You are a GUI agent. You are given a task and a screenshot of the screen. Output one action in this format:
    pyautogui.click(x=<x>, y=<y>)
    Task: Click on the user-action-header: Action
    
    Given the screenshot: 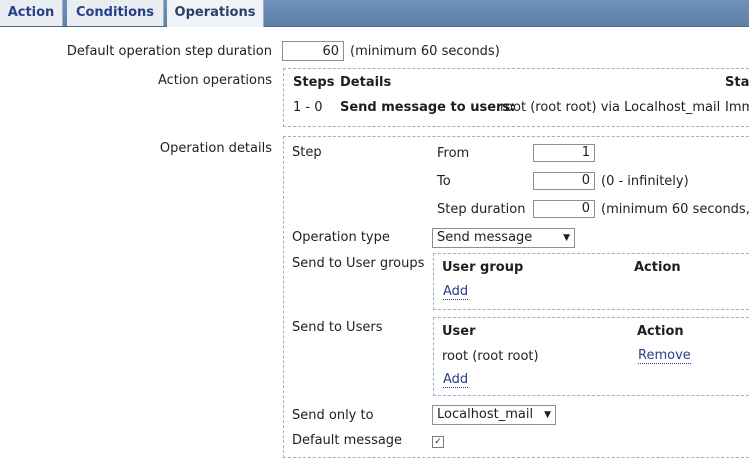 What is the action you would take?
    pyautogui.click(x=660, y=331)
    